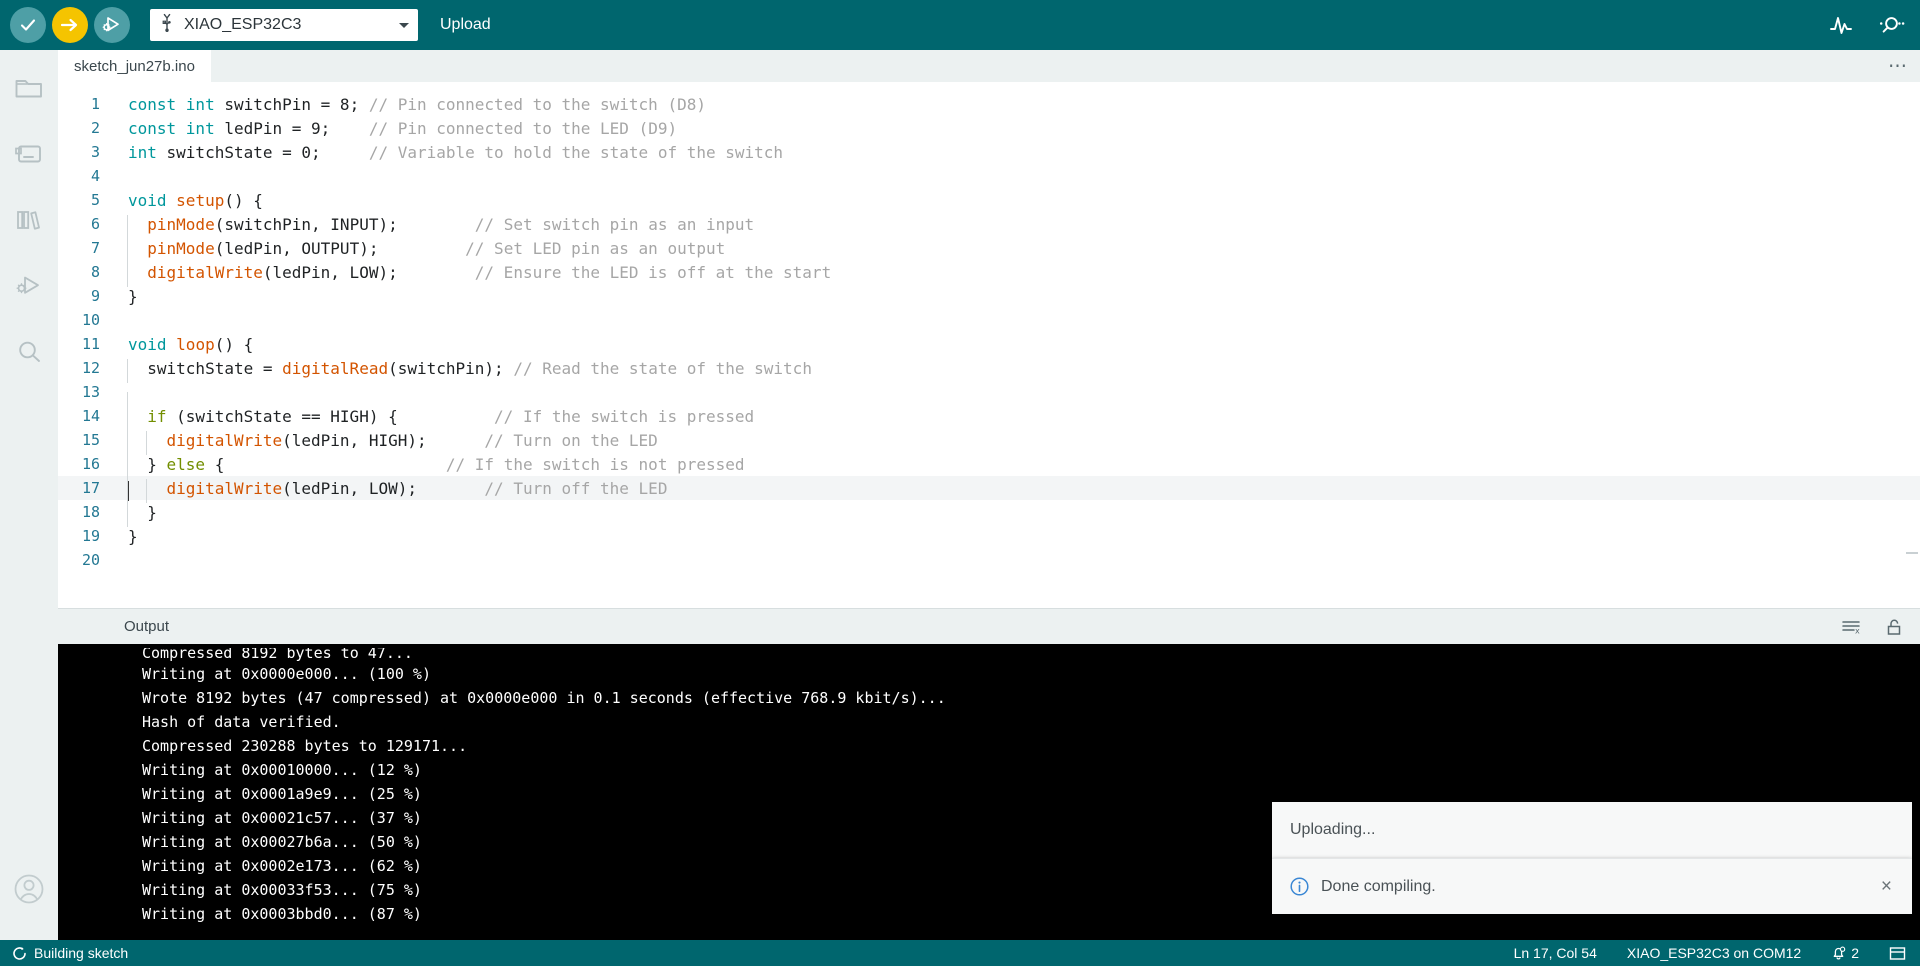  What do you see at coordinates (989, 513) in the screenshot?
I see `code-line: 18 }` at bounding box center [989, 513].